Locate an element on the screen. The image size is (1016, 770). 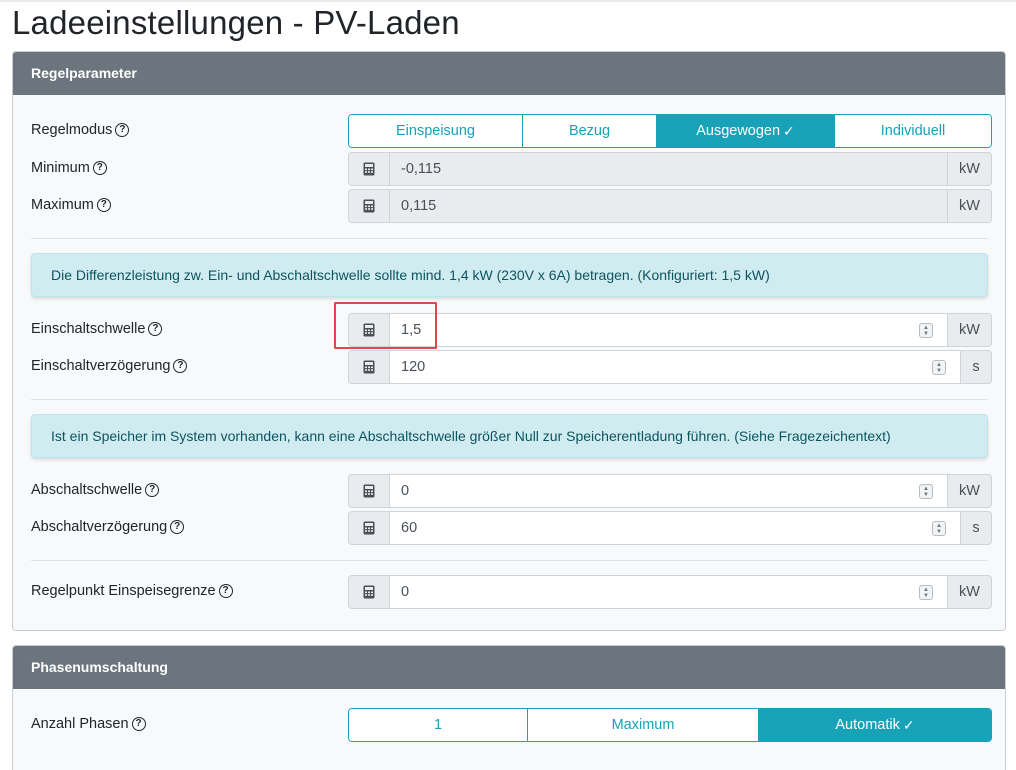
top-border is located at coordinates (508, 1).